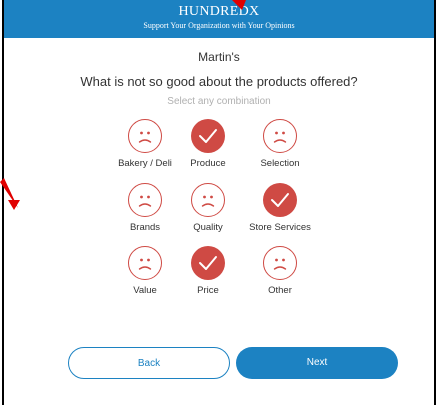  Describe the element at coordinates (280, 163) in the screenshot. I see `option-label: Selection` at that location.